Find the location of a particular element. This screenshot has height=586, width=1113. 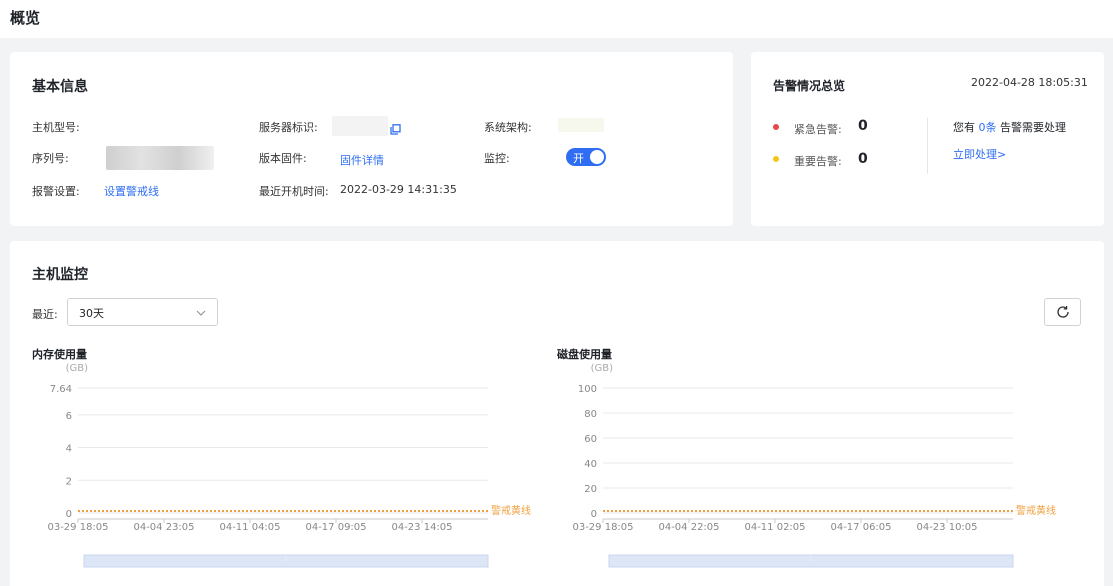

refresh-button is located at coordinates (1062, 312).